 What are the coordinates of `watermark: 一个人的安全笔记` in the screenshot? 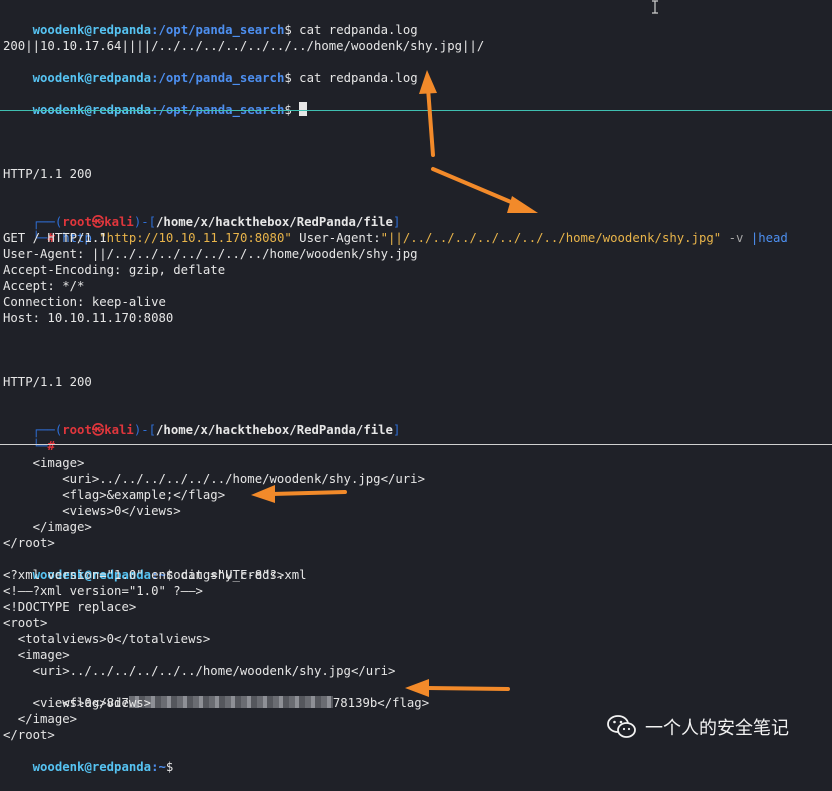 It's located at (698, 727).